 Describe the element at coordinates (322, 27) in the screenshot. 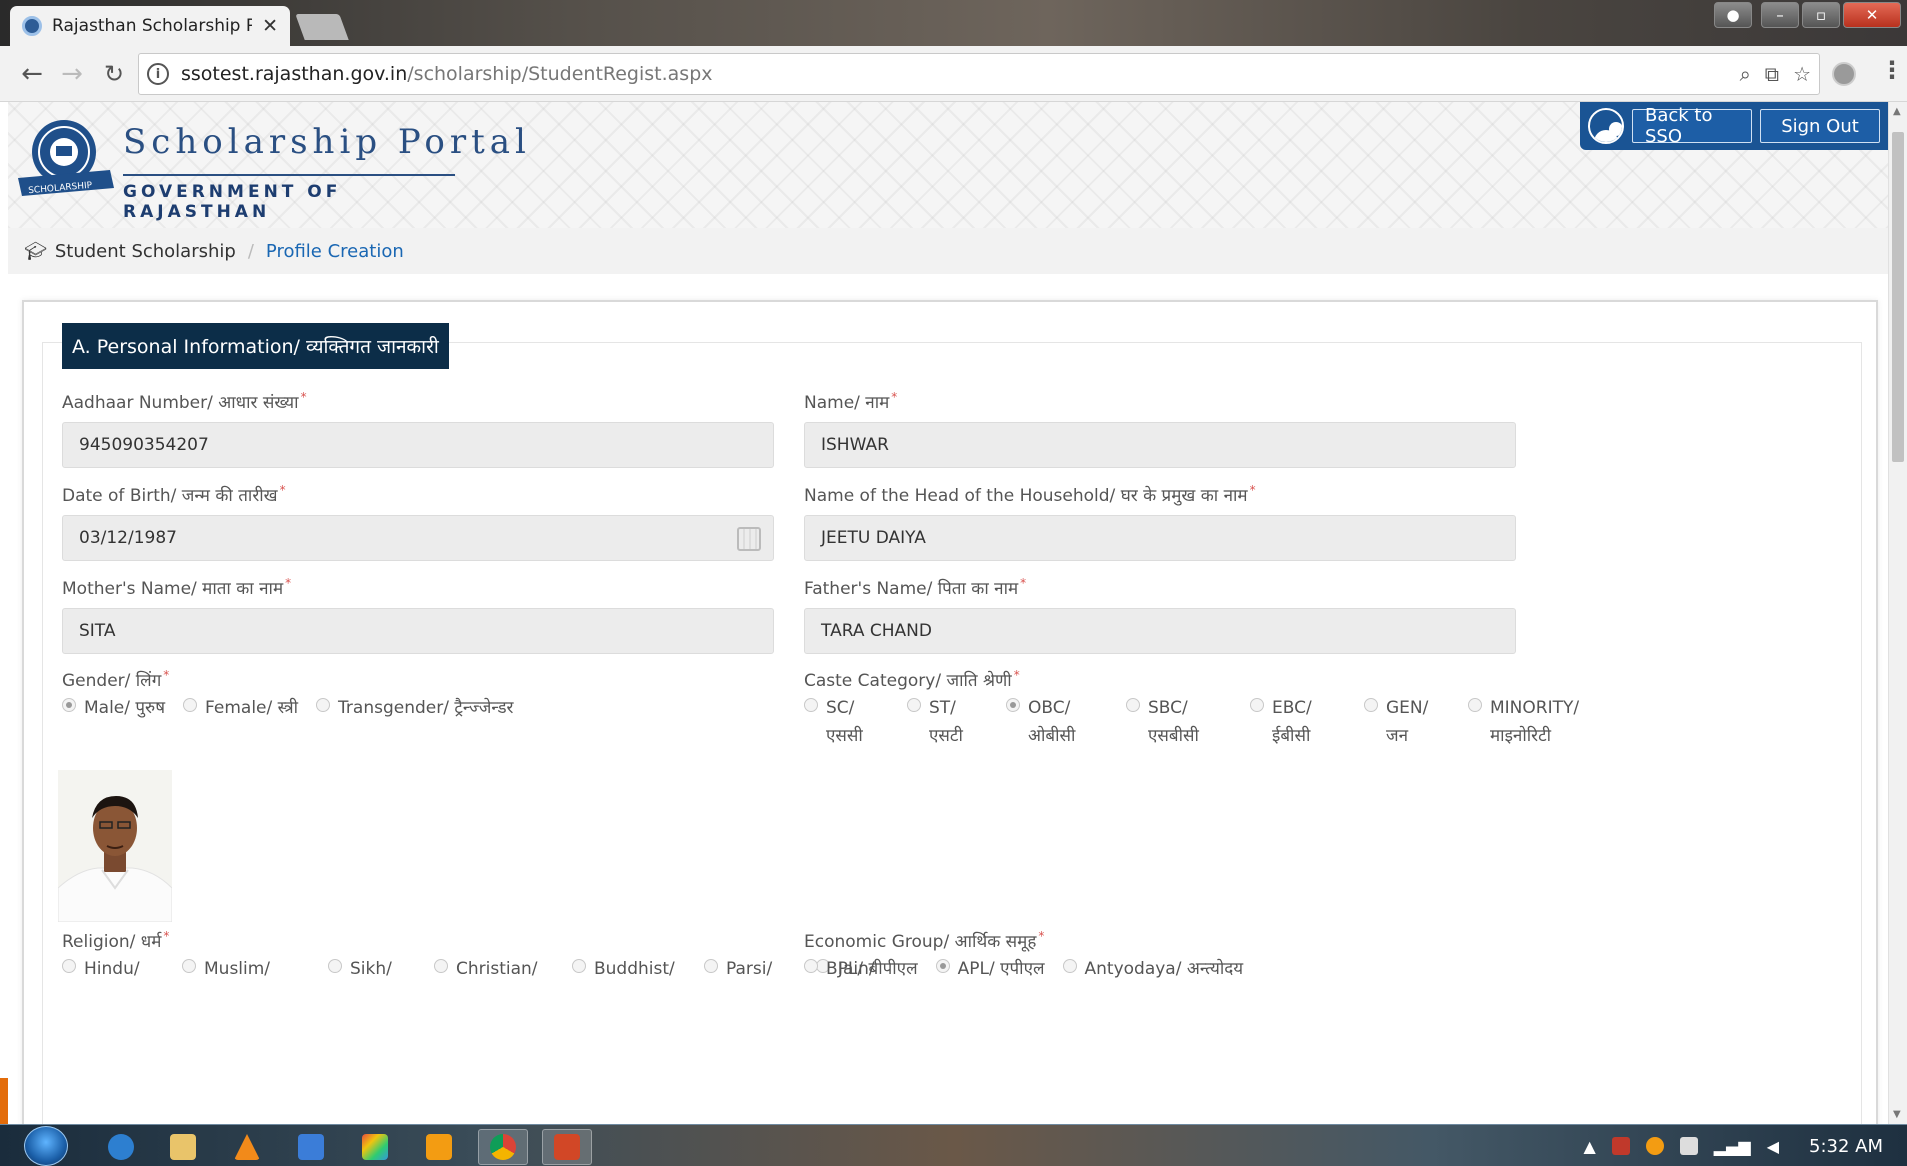

I see `new-tab-button` at that location.